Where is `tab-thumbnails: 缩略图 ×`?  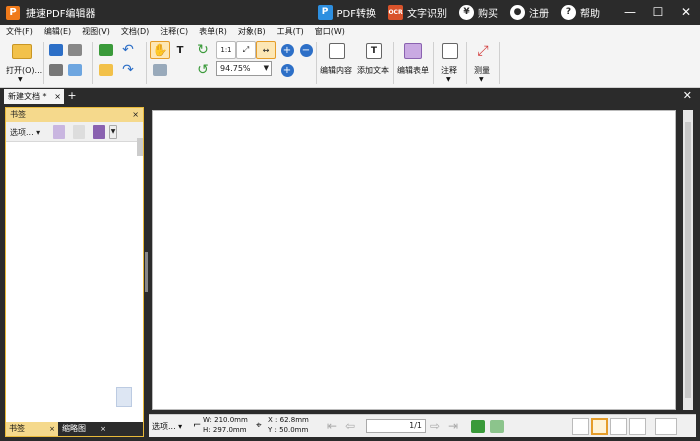
tab-thumbnails: 缩略图 × is located at coordinates (84, 429).